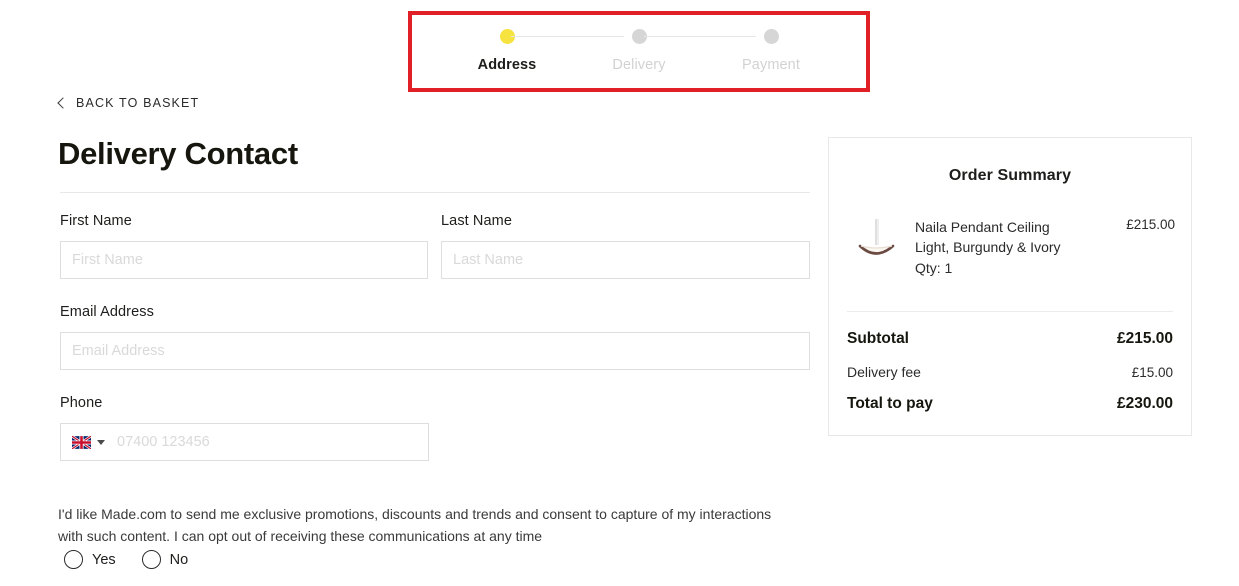  Describe the element at coordinates (107, 312) in the screenshot. I see `email-address-label: Email Address` at that location.